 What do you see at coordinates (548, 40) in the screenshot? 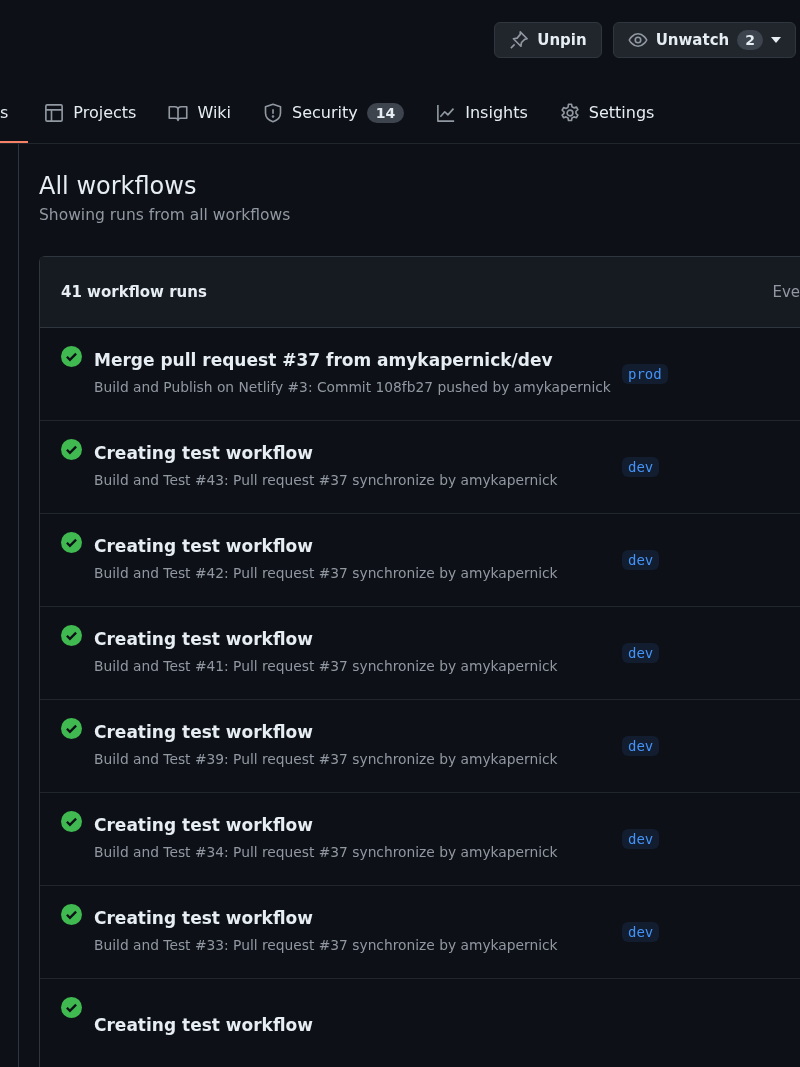
I see `unpin-button: Unpin` at bounding box center [548, 40].